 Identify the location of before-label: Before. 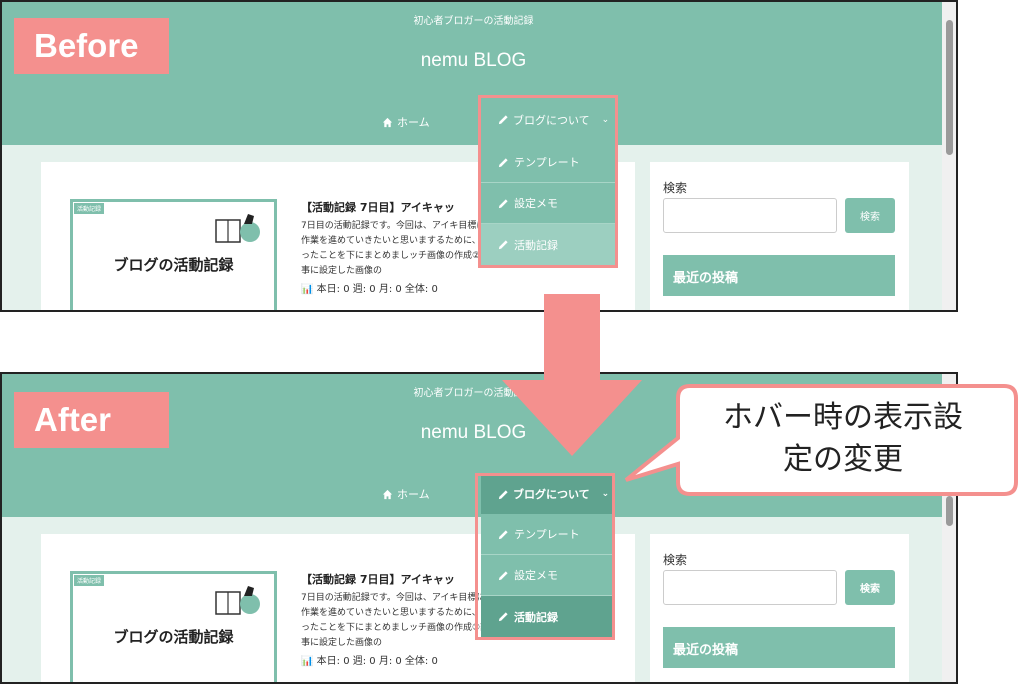
(91, 46).